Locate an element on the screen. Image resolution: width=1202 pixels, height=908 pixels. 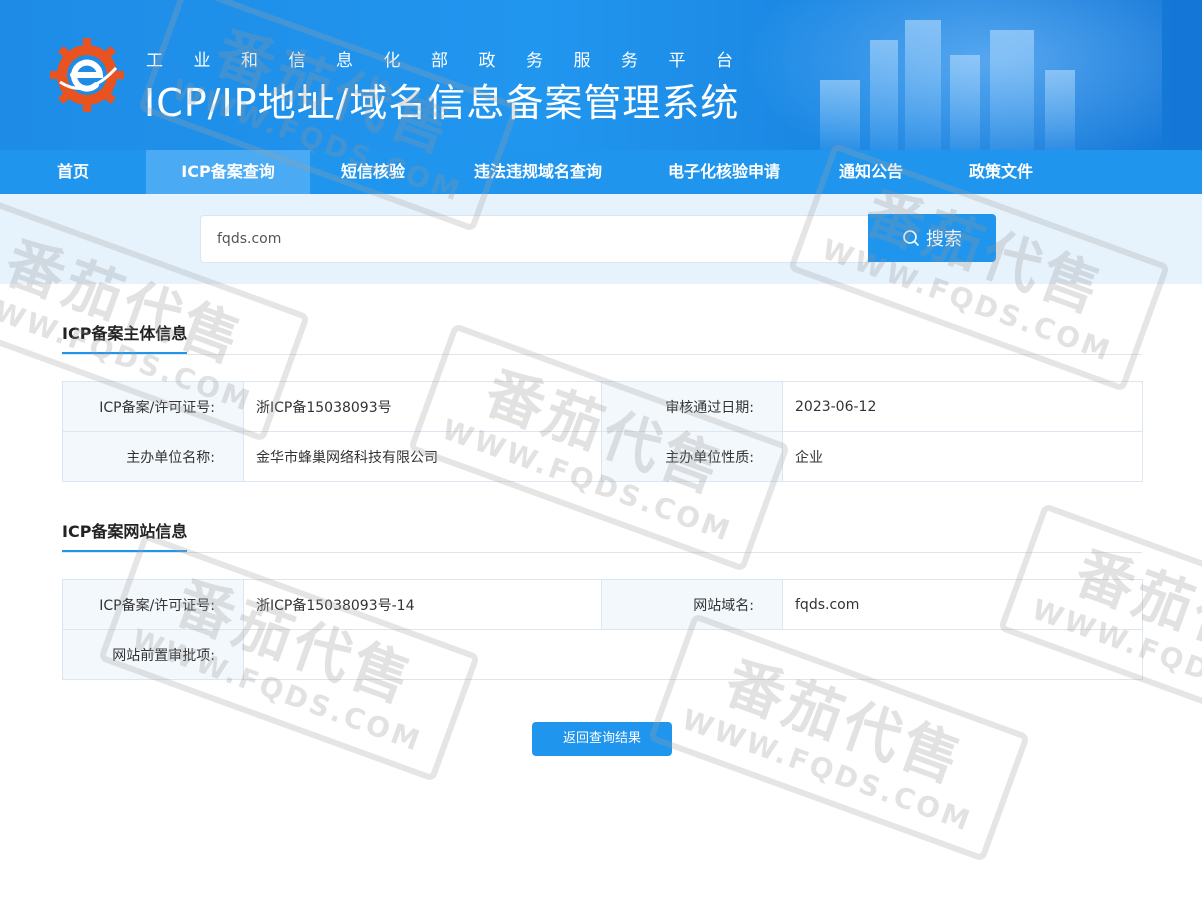
field-value: 2023-06-12 is located at coordinates (962, 406).